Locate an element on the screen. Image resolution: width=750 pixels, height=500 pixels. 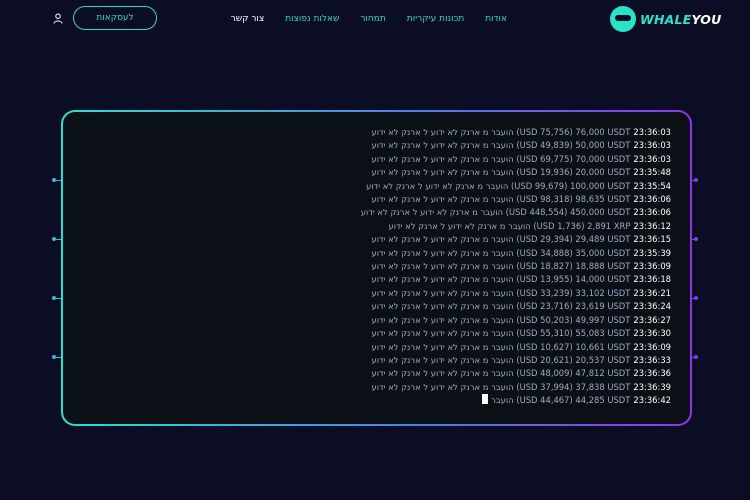
nav-item-contact: צור קשר is located at coordinates (248, 19).